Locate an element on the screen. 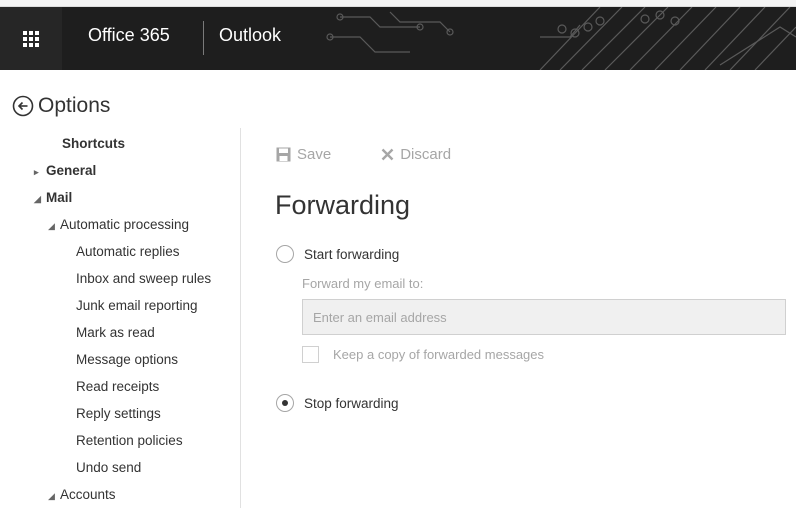 The width and height of the screenshot is (796, 508). start-forwarding-label: Start forwarding is located at coordinates (352, 254).